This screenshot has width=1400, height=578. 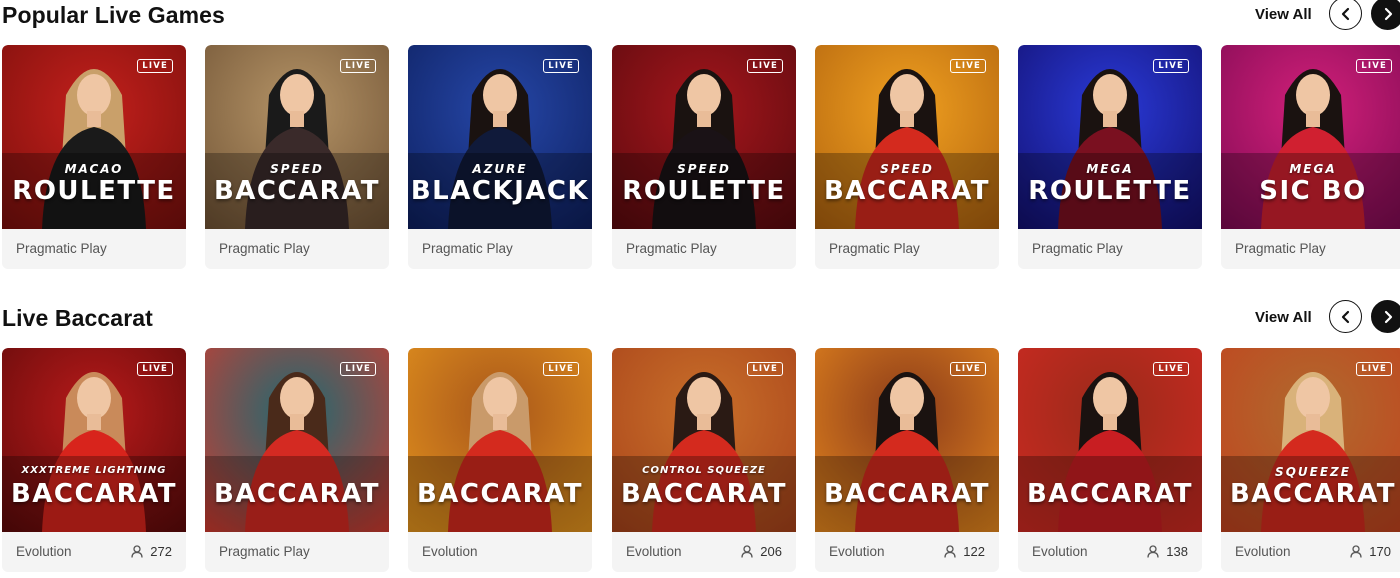 I want to click on game-card: LIVE MEGA SIC BO Pragmatic Play, so click(x=1310, y=157).